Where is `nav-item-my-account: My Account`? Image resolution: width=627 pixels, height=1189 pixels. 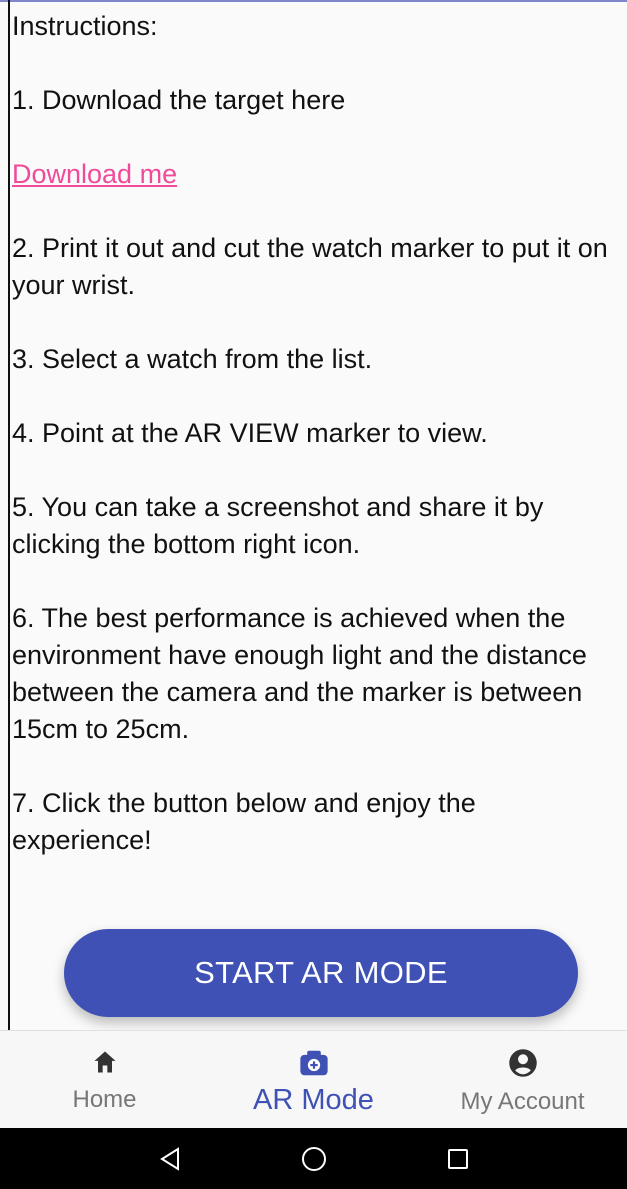
nav-item-my-account: My Account is located at coordinates (522, 1080).